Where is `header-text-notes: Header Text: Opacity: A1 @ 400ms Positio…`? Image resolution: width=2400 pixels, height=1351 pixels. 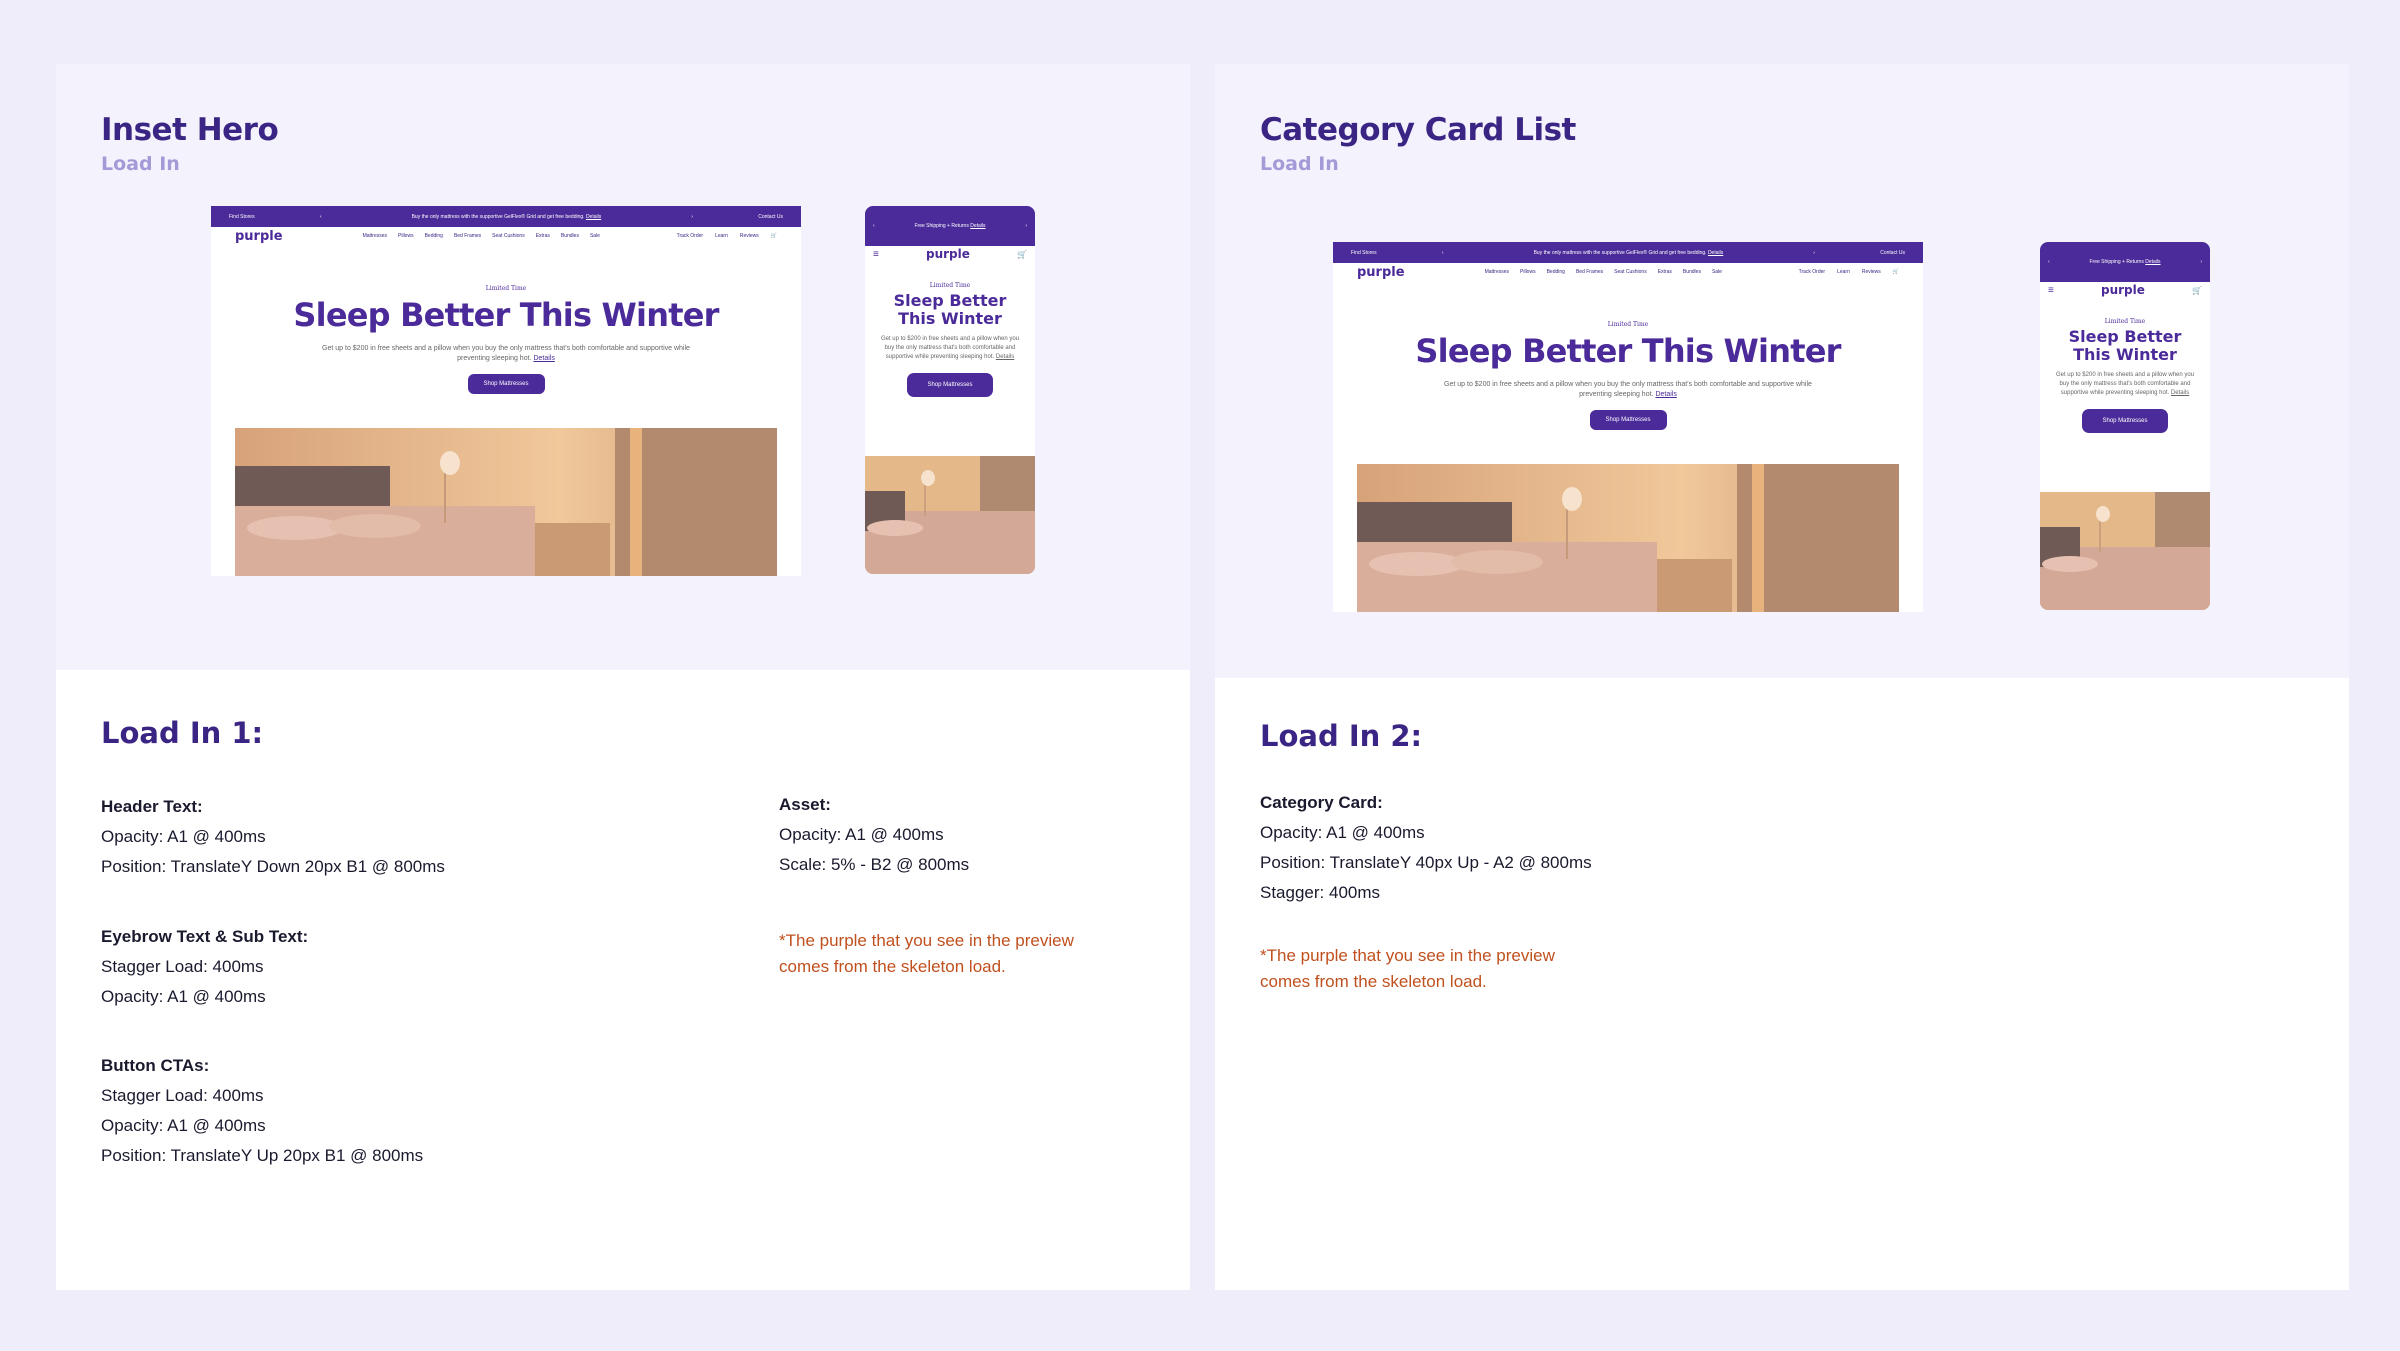 header-text-notes: Header Text: Opacity: A1 @ 400ms Positio… is located at coordinates (273, 836).